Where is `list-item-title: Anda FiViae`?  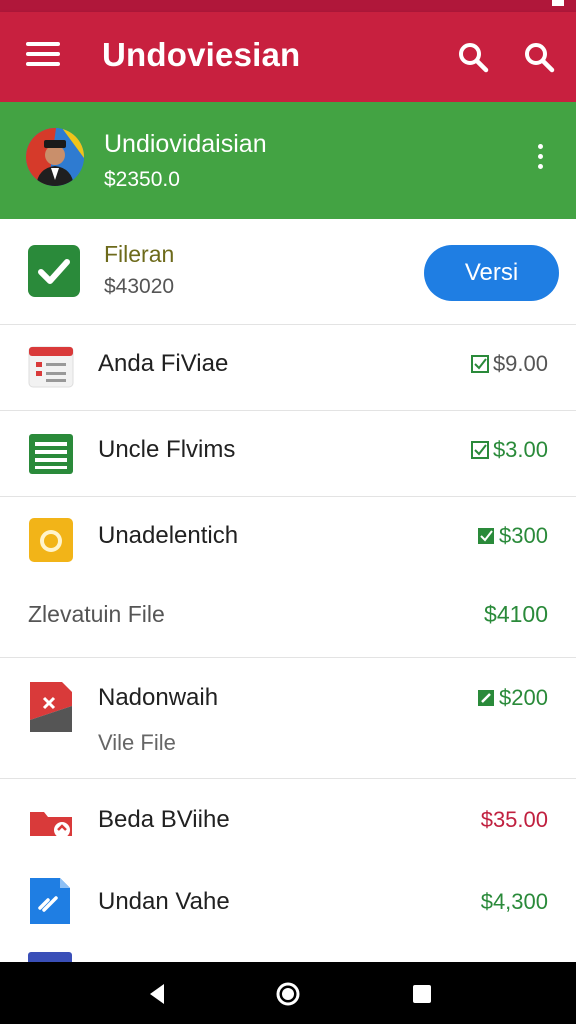
list-item-title: Anda FiViae is located at coordinates (163, 363).